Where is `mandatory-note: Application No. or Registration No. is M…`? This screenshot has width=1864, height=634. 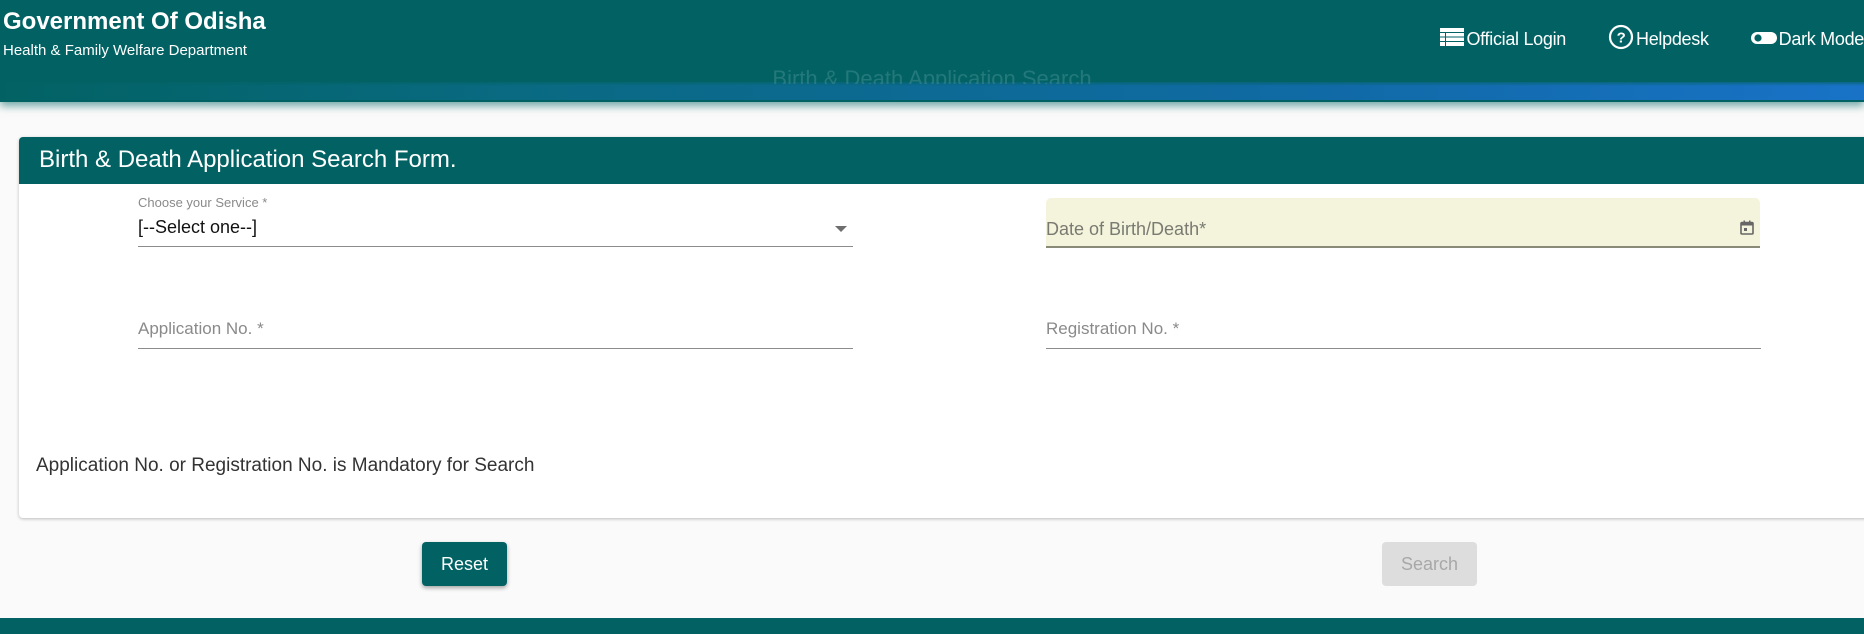 mandatory-note: Application No. or Registration No. is M… is located at coordinates (285, 465).